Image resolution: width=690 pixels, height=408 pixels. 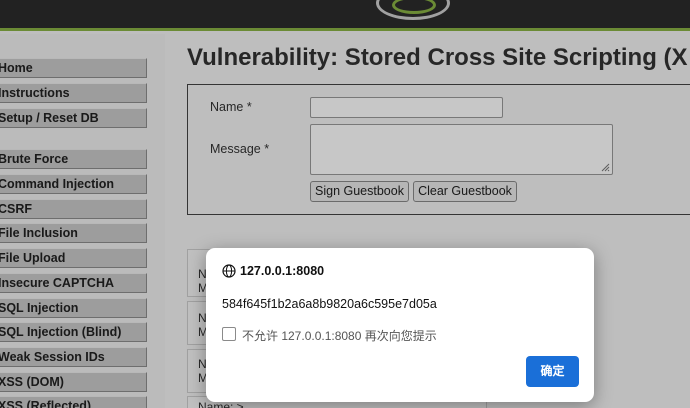 What do you see at coordinates (339, 335) in the screenshot?
I see `suppress-dialogs-label: 不允许 127.0.0.1:8080 再次向您提示` at bounding box center [339, 335].